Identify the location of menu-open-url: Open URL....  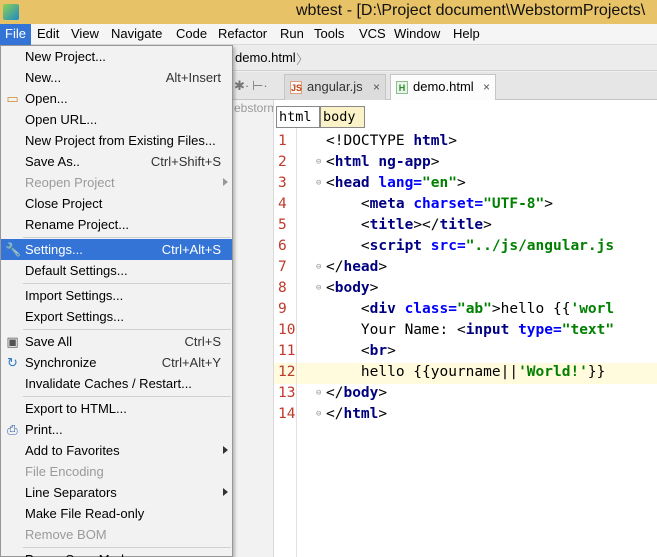
(116, 119).